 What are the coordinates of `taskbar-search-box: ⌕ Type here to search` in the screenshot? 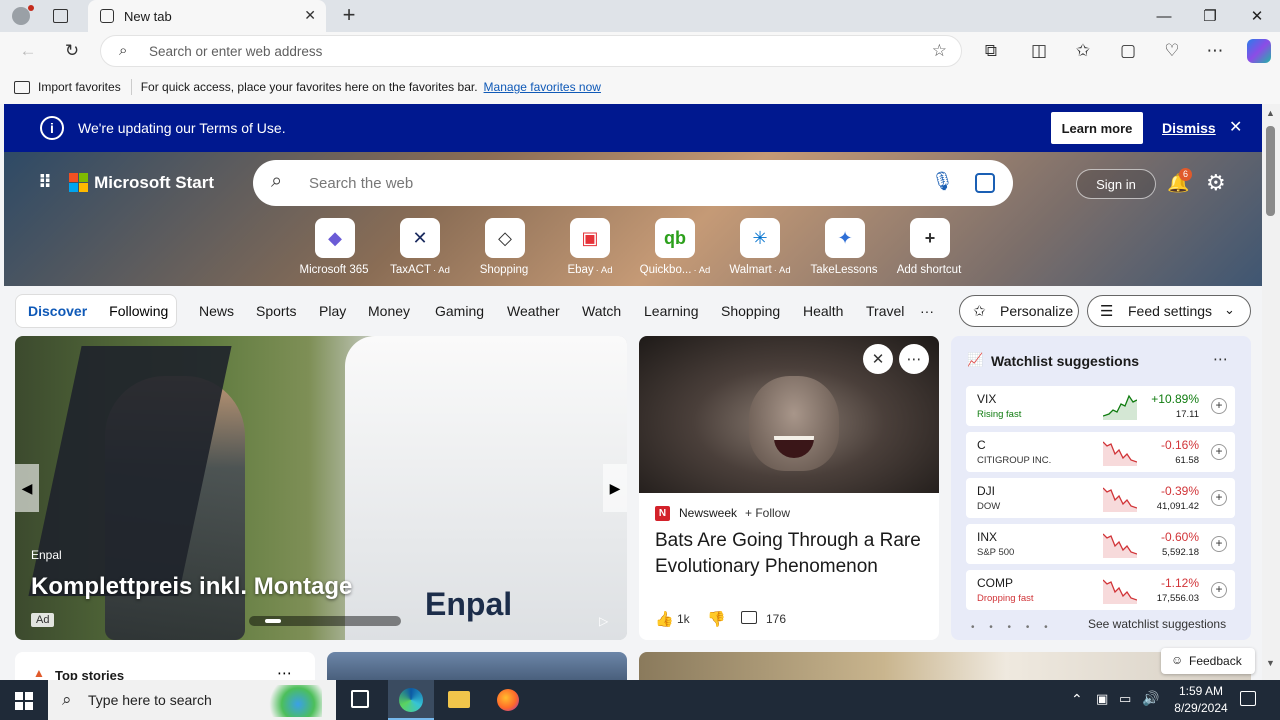 It's located at (192, 700).